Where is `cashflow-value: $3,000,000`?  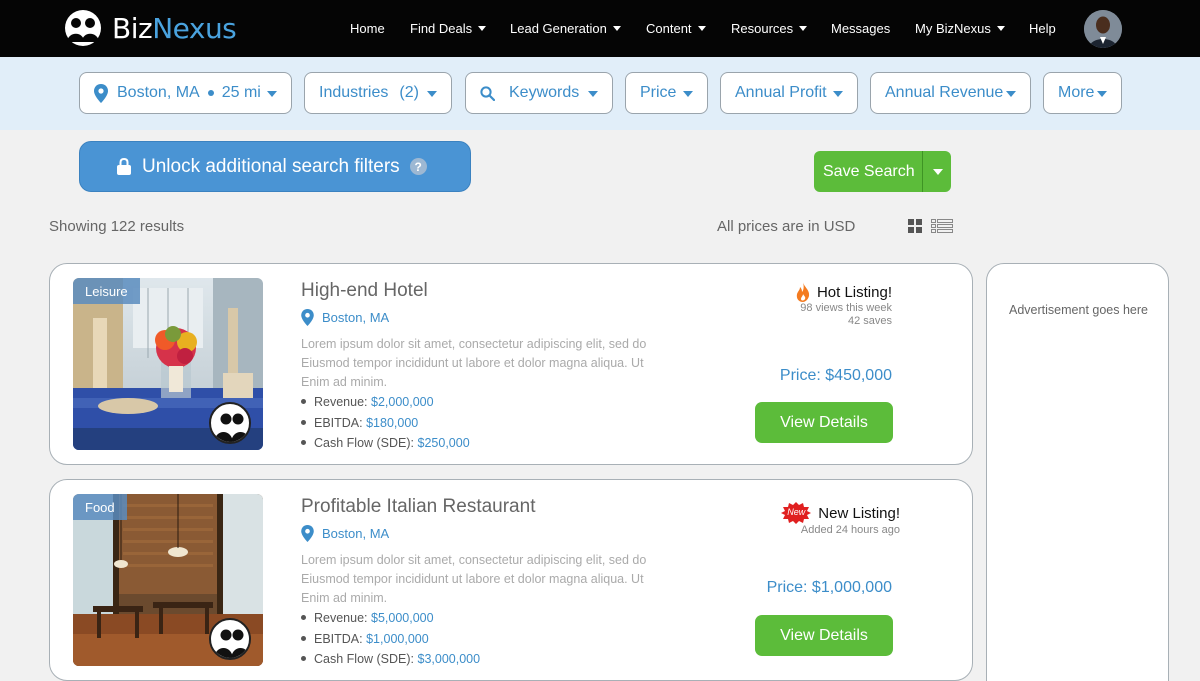 cashflow-value: $3,000,000 is located at coordinates (449, 659).